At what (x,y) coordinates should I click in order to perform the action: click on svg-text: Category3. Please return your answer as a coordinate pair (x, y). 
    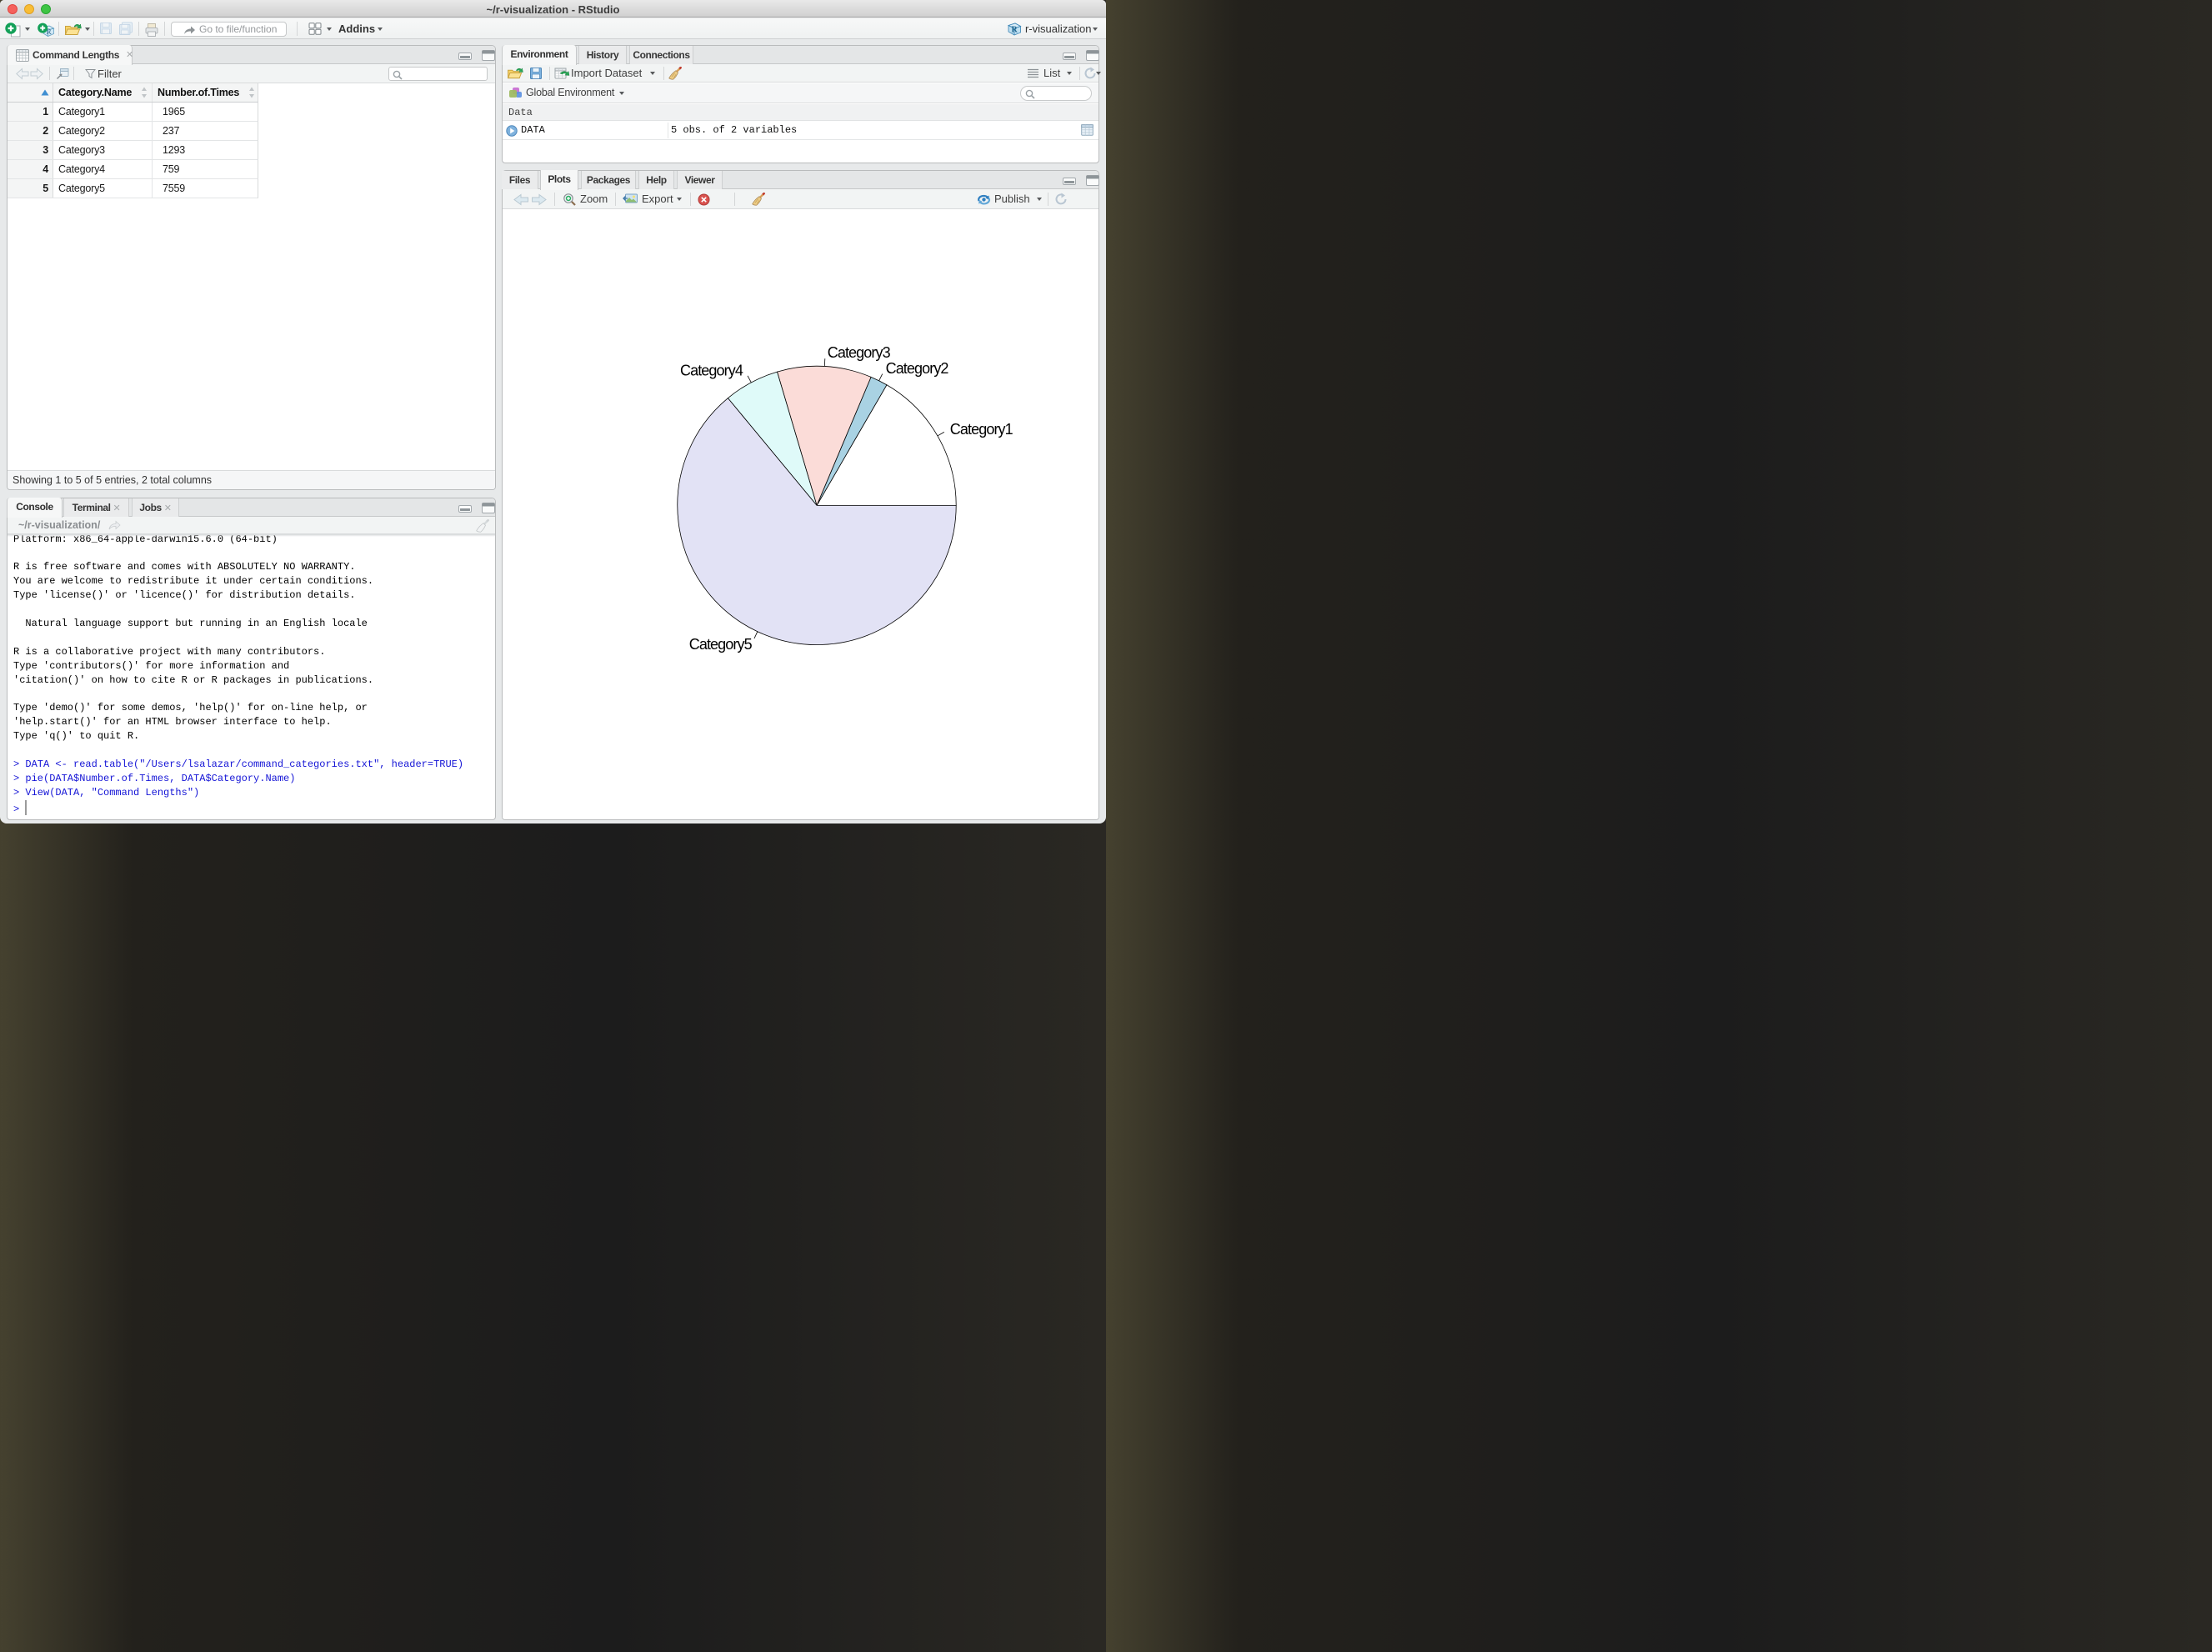
    Looking at the image, I should click on (859, 352).